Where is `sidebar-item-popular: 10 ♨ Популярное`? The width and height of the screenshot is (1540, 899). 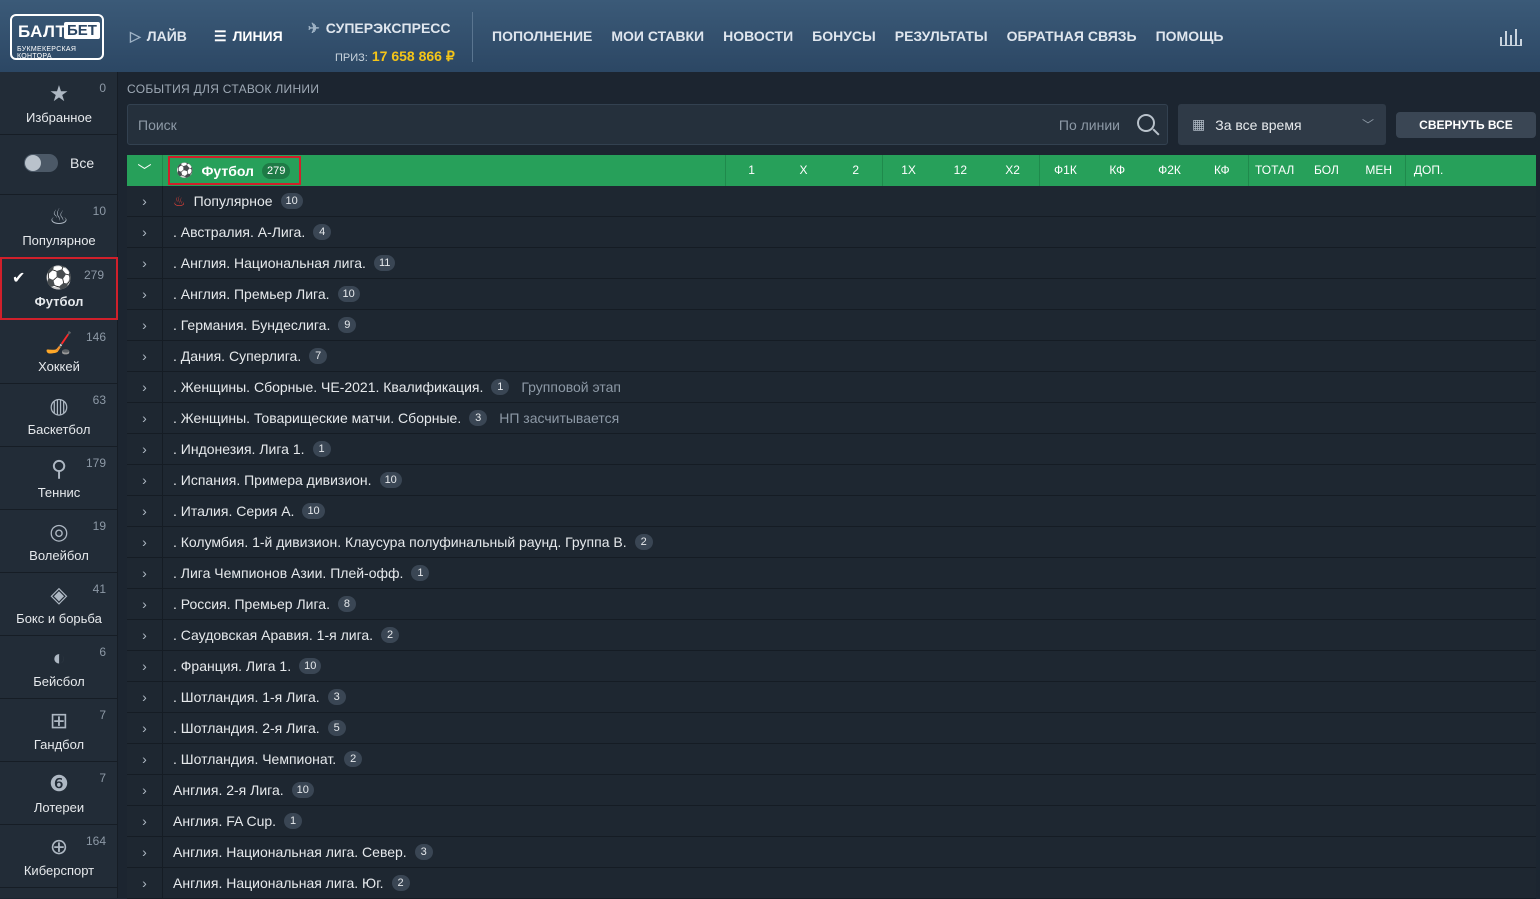 sidebar-item-popular: 10 ♨ Популярное is located at coordinates (59, 226).